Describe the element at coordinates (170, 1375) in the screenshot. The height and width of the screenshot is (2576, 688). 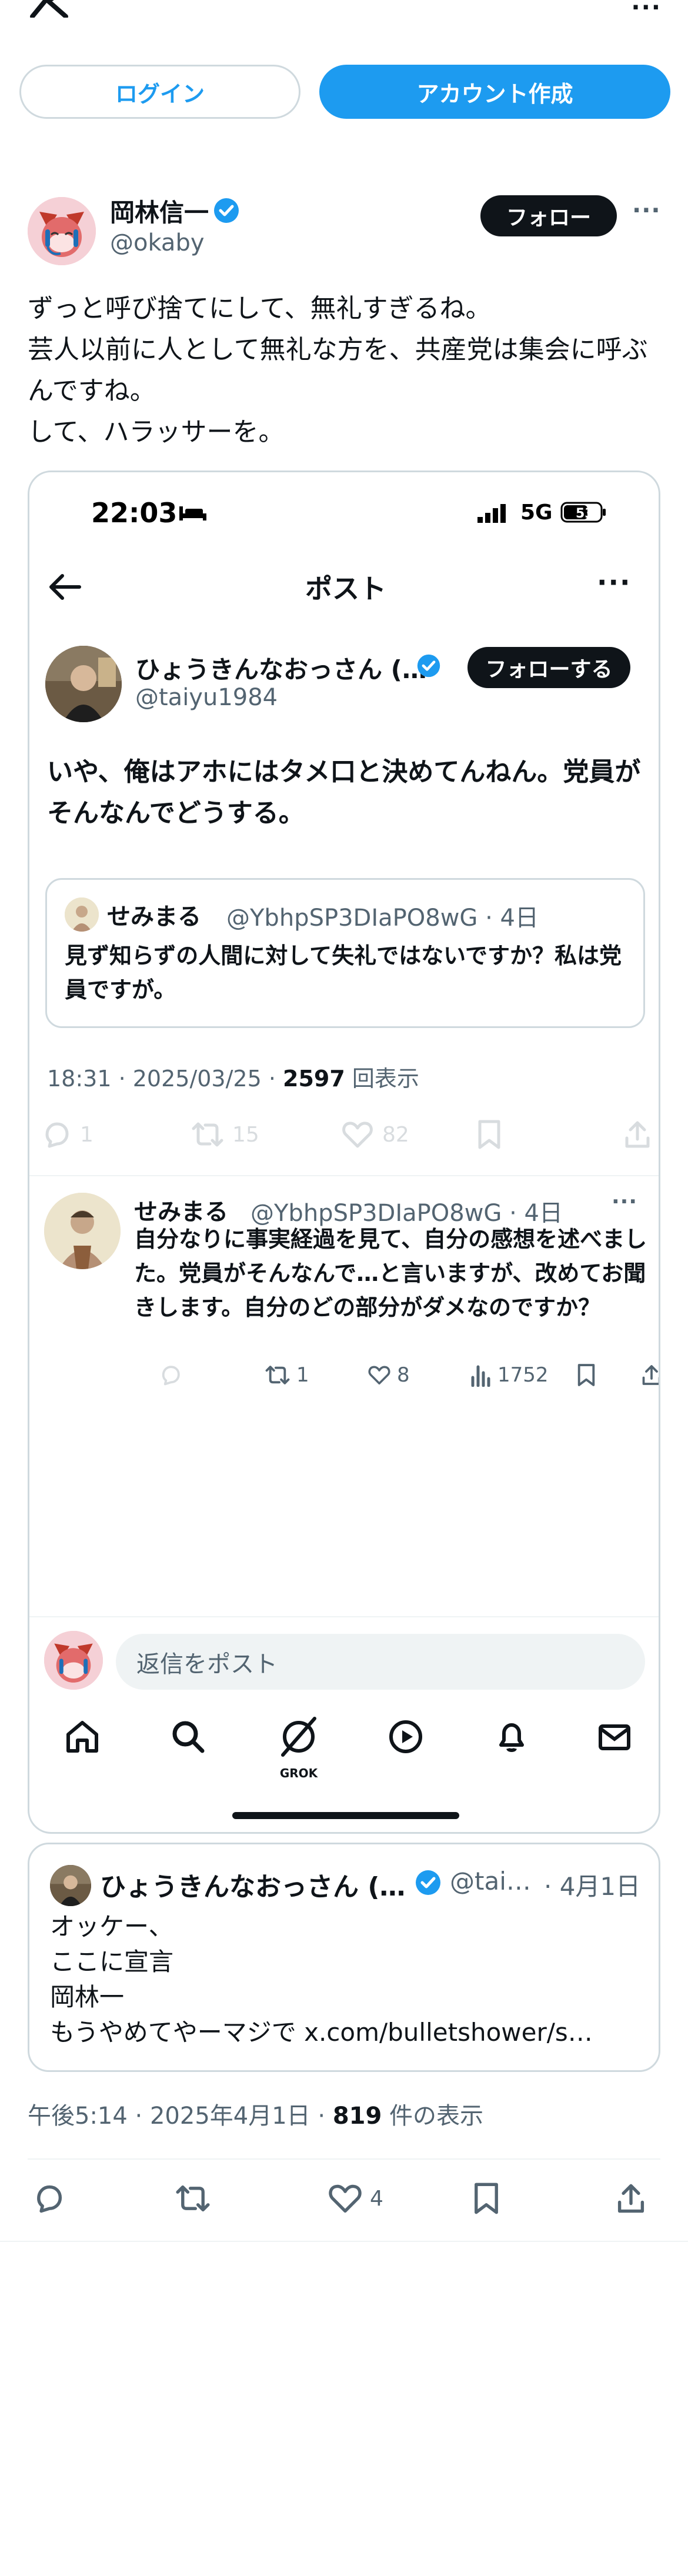
I see `reply-action` at that location.